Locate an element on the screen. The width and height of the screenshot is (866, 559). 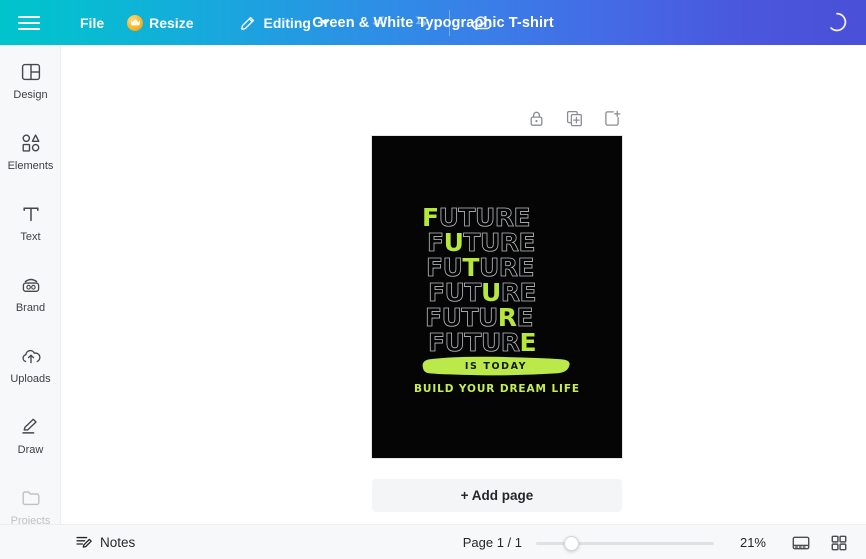
sidebar-item-label: Draw is located at coordinates (30, 449).